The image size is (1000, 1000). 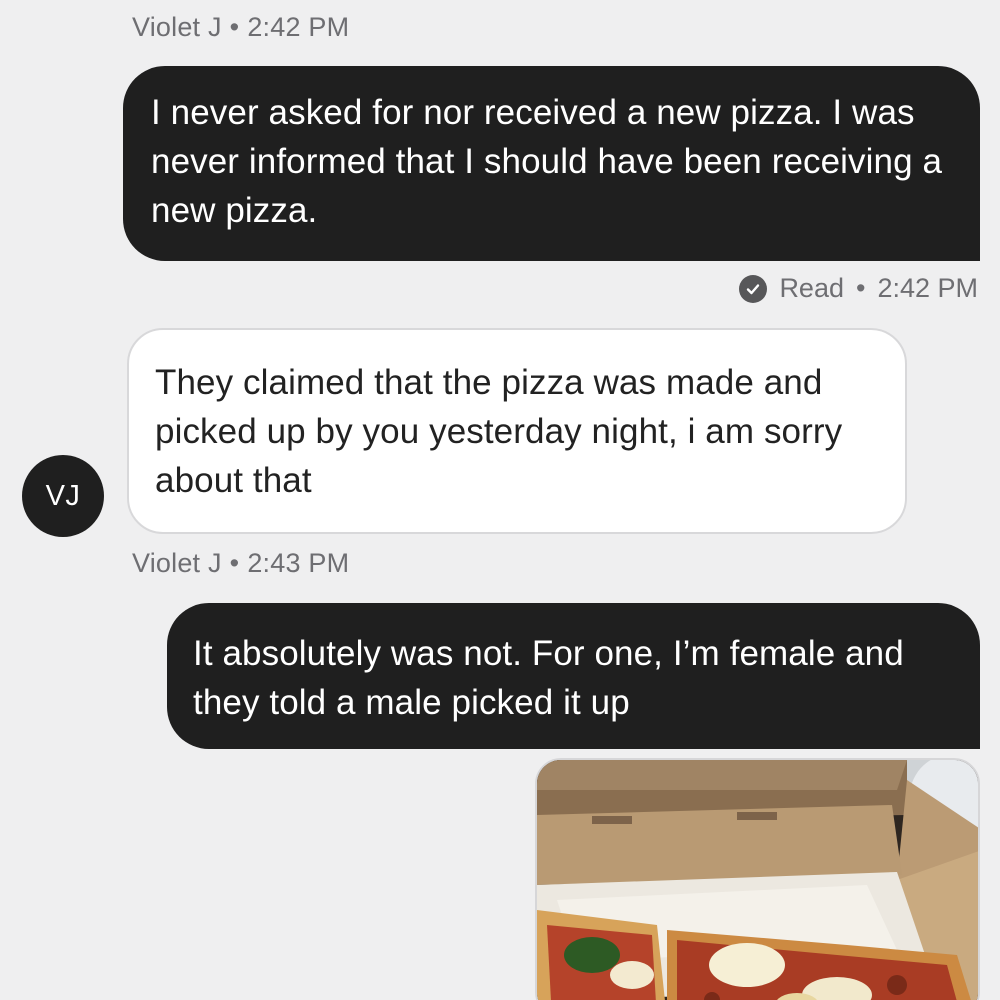 I want to click on message-time: 2:42 PM, so click(x=298, y=27).